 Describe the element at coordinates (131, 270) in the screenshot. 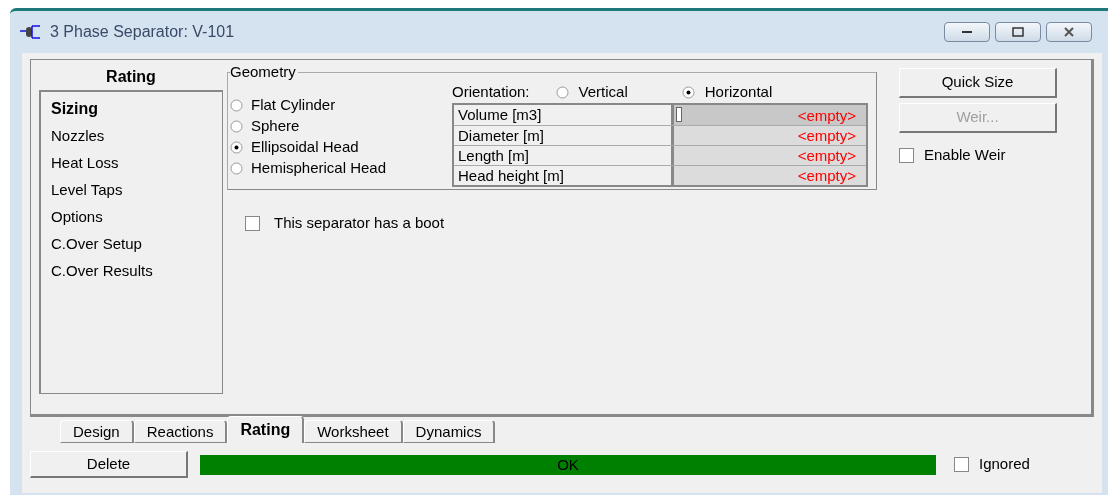

I see `sidebar-item: C.Over Results` at that location.